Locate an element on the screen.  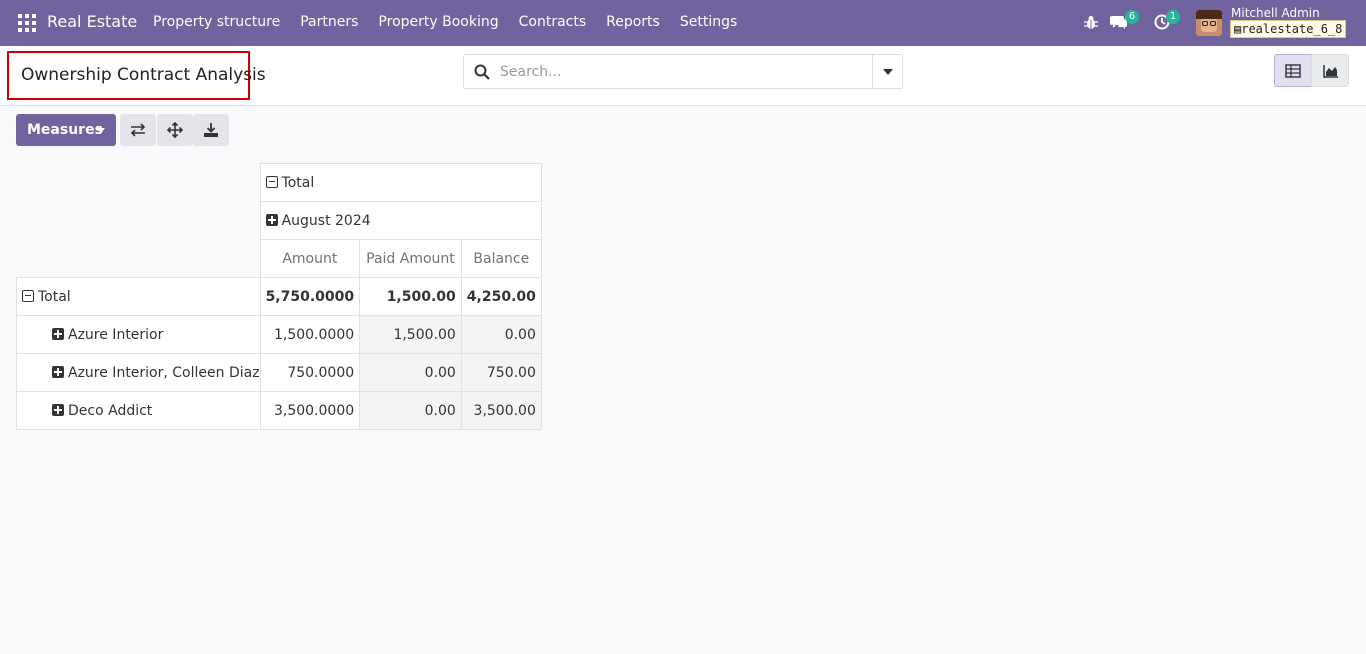
title-highlight: Ownership Contract Analysis is located at coordinates (136, 75).